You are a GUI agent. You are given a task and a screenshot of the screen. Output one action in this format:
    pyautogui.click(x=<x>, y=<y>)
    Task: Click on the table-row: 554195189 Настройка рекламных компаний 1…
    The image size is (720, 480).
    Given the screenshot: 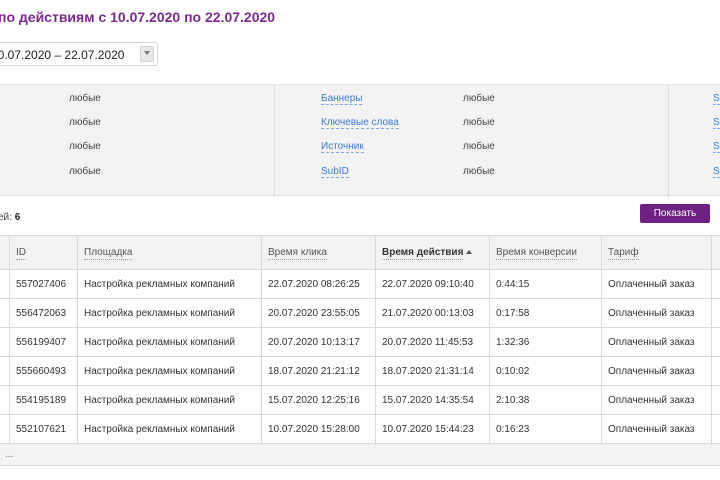 What is the action you would take?
    pyautogui.click(x=360, y=400)
    